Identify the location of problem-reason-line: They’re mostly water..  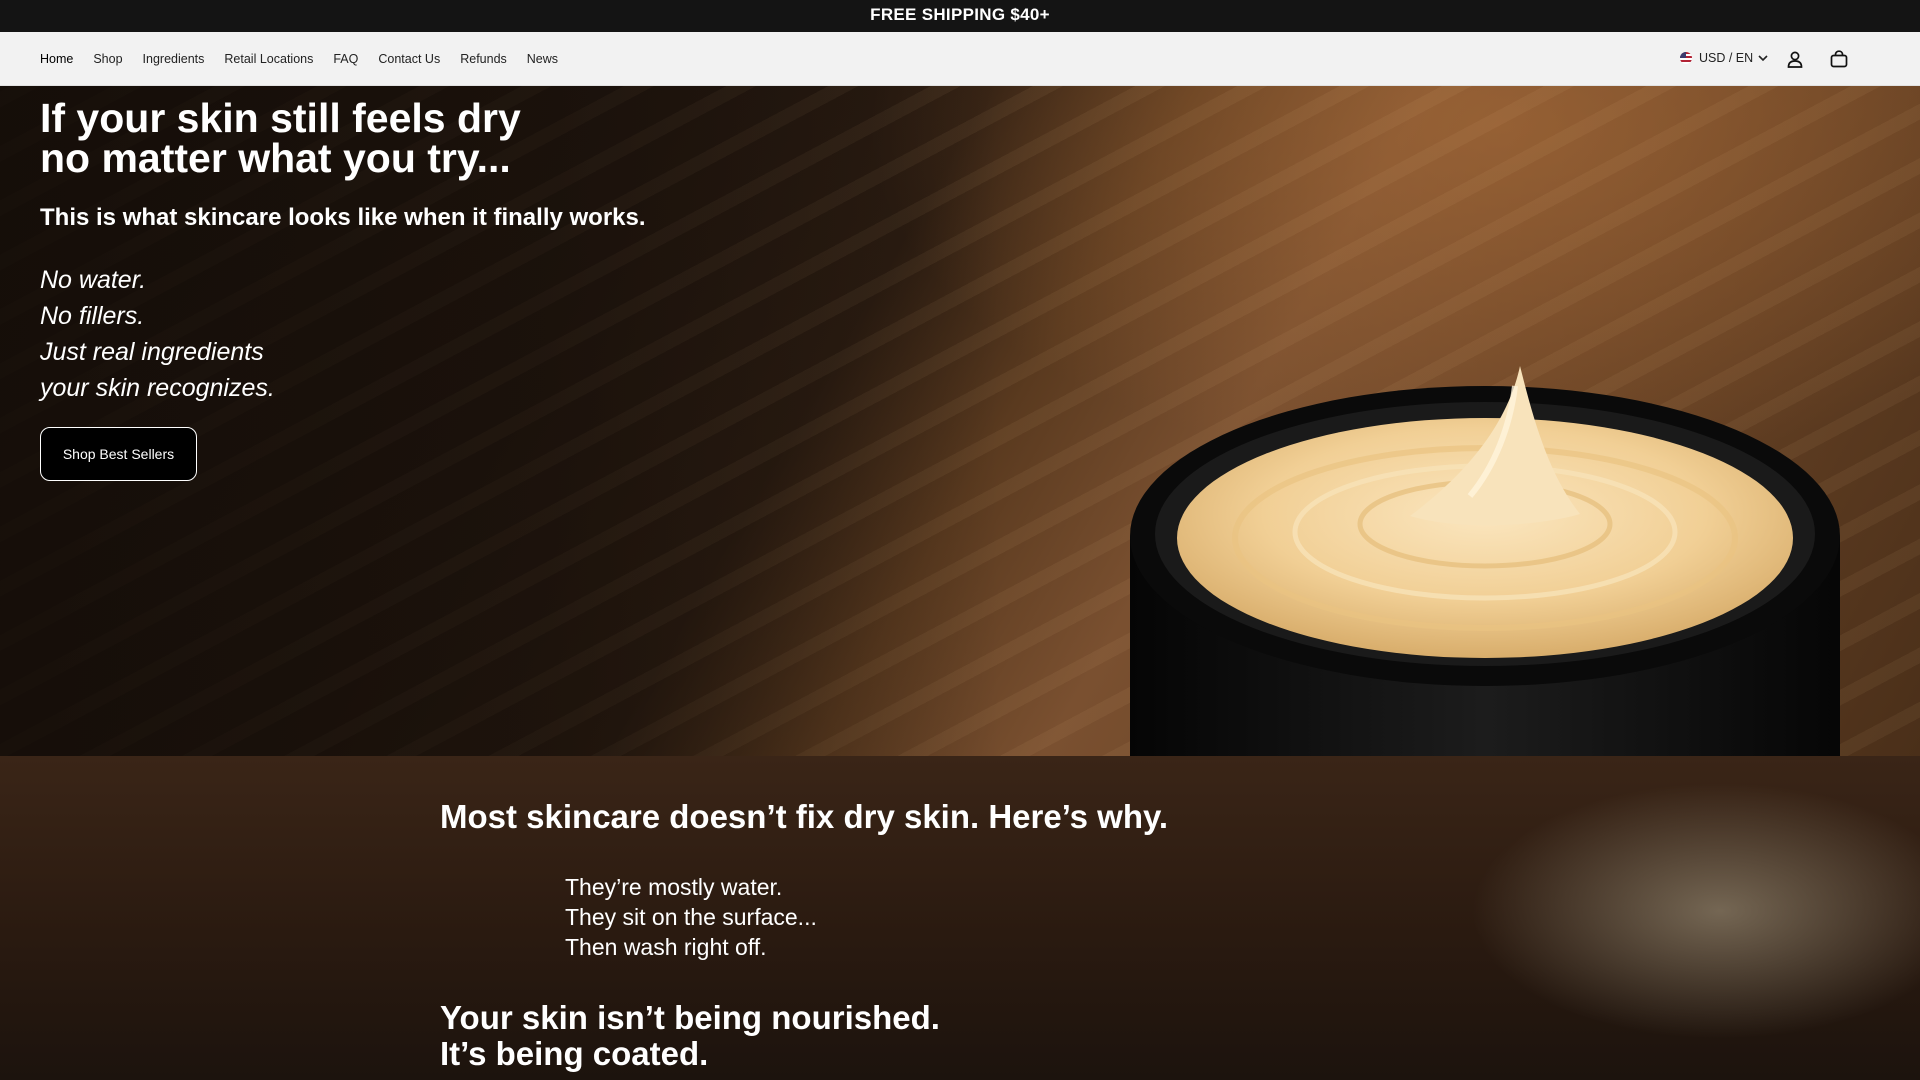
(674, 887).